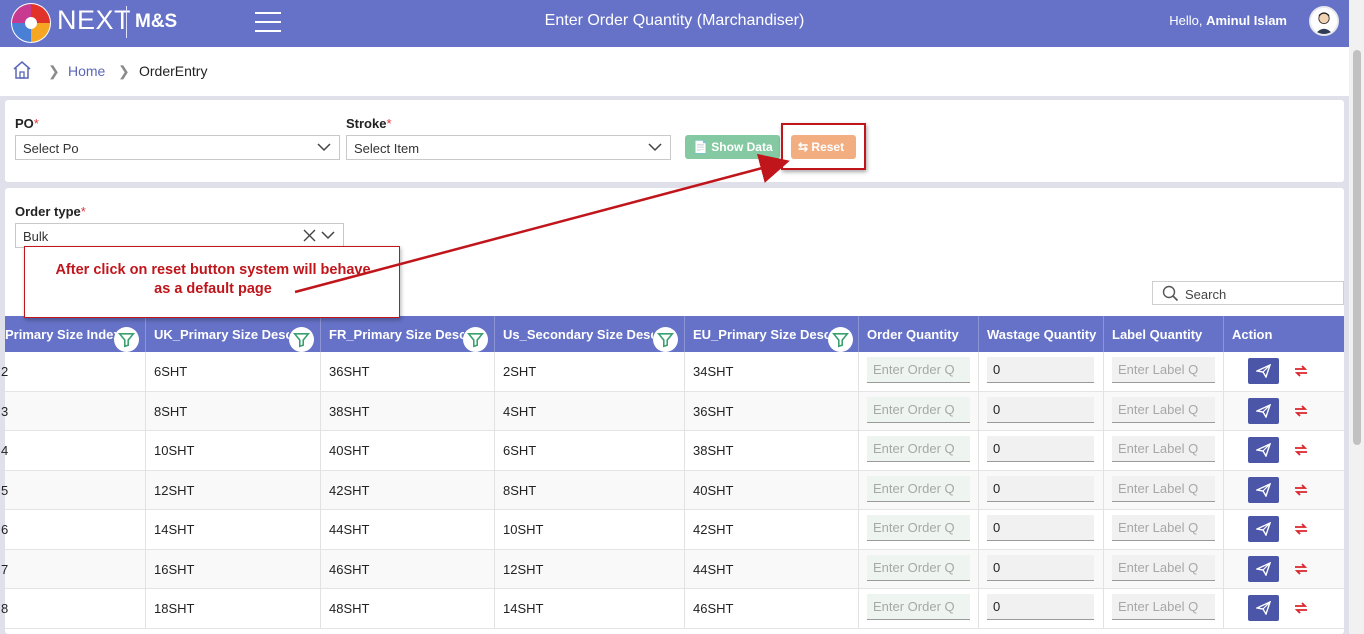  I want to click on column-header: FR_Primary Size Desc, so click(396, 334).